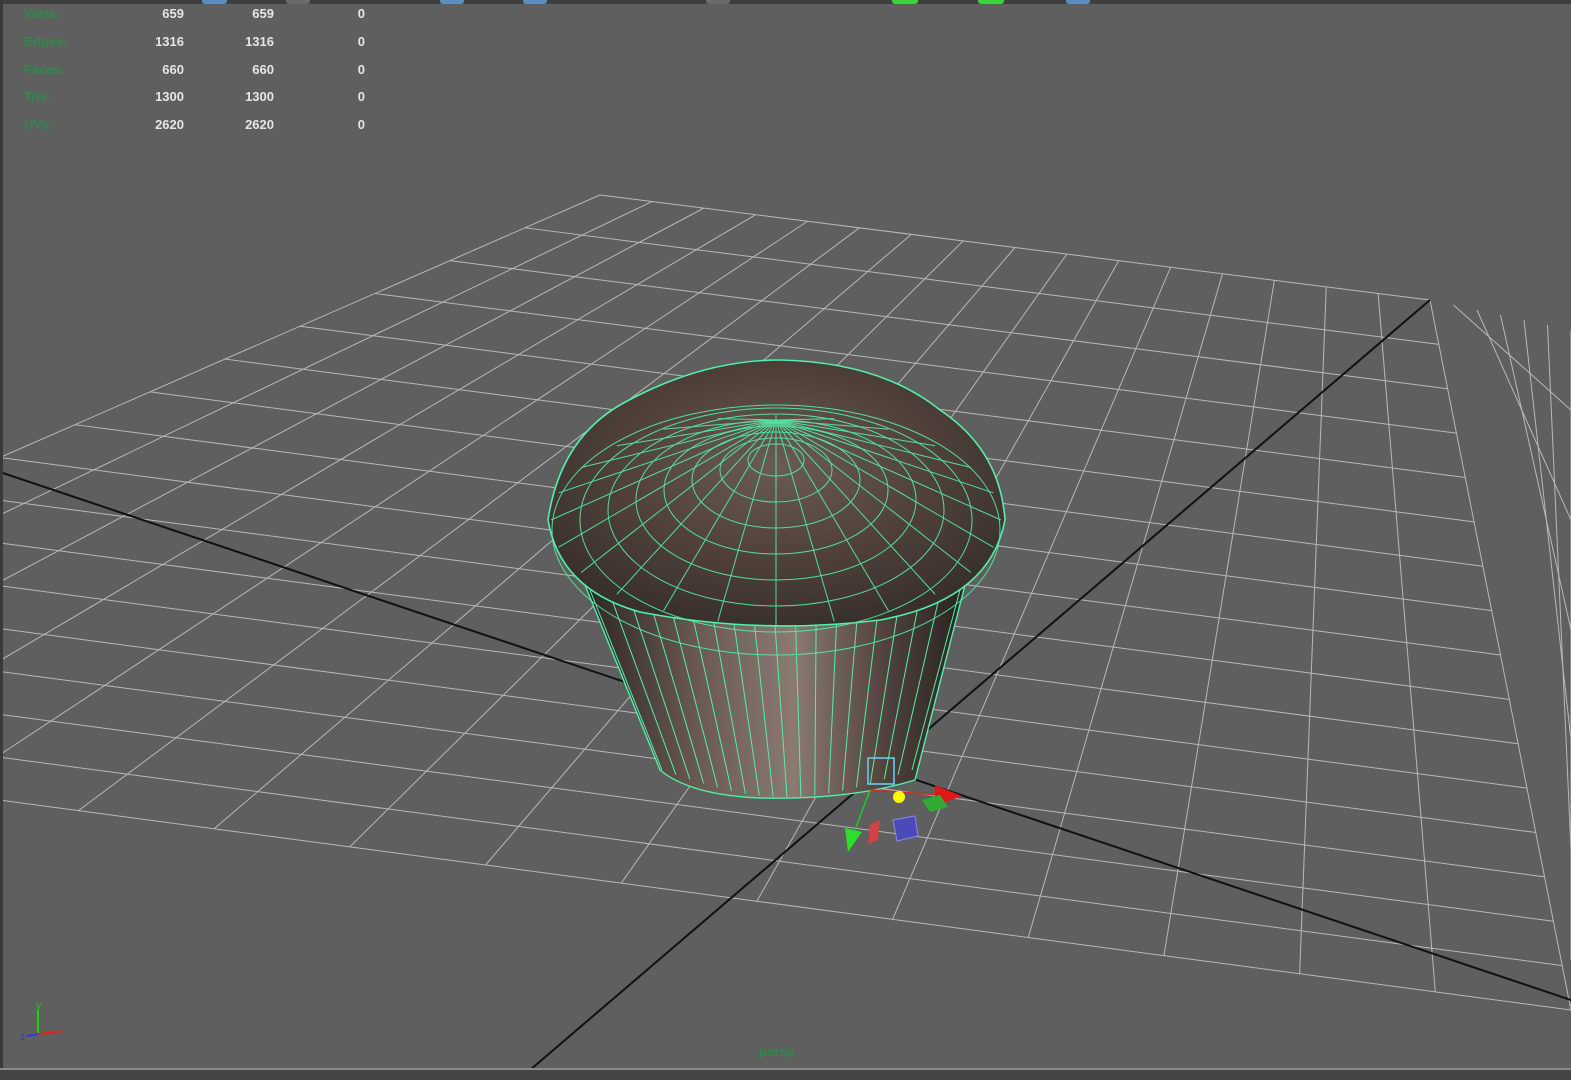 The width and height of the screenshot is (1571, 1080). Describe the element at coordinates (39, 125) in the screenshot. I see `hud-label: UVs:` at that location.